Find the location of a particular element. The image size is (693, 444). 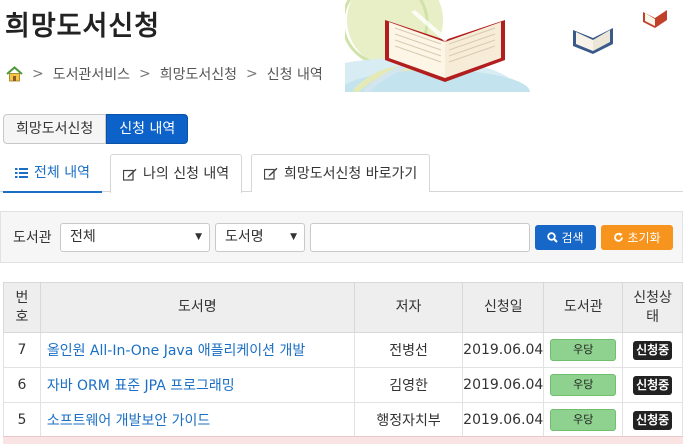

row-author: 전병선 is located at coordinates (408, 350).